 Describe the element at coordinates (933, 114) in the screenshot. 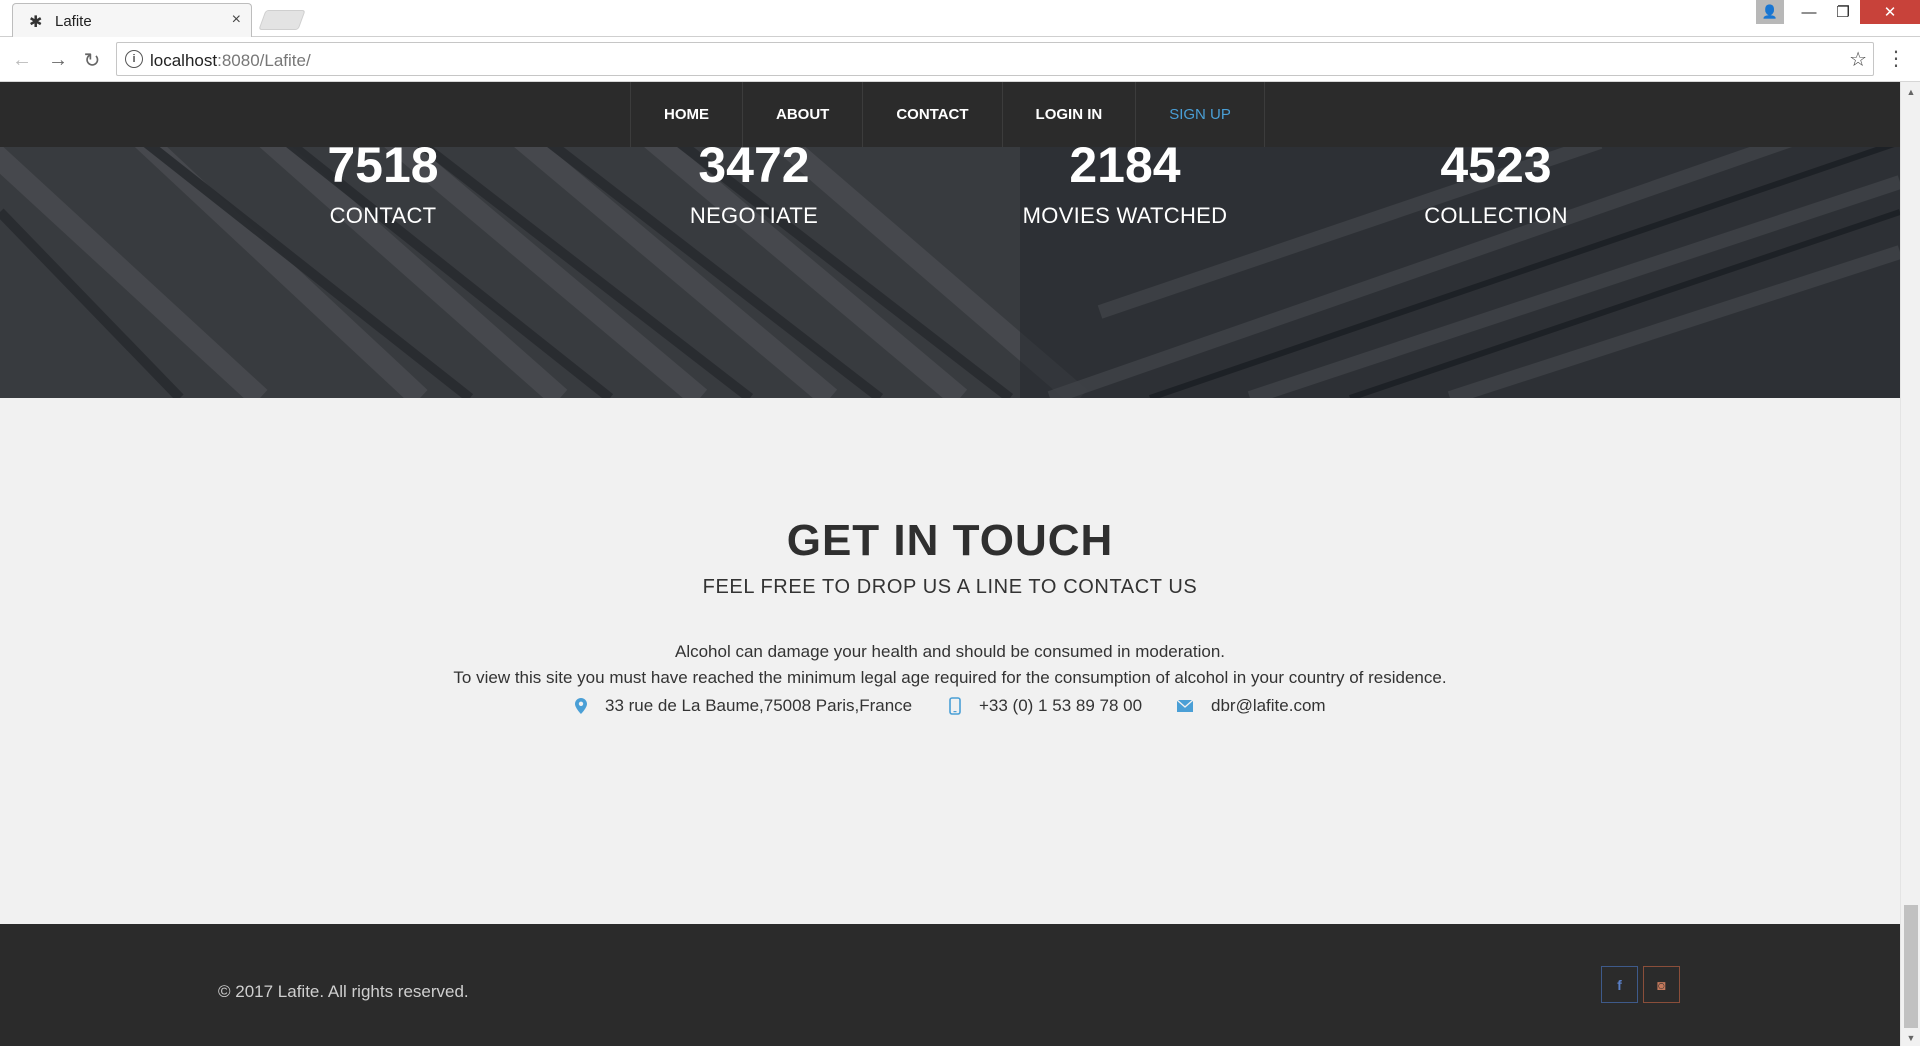

I see `nav-contact: CONTACT` at that location.